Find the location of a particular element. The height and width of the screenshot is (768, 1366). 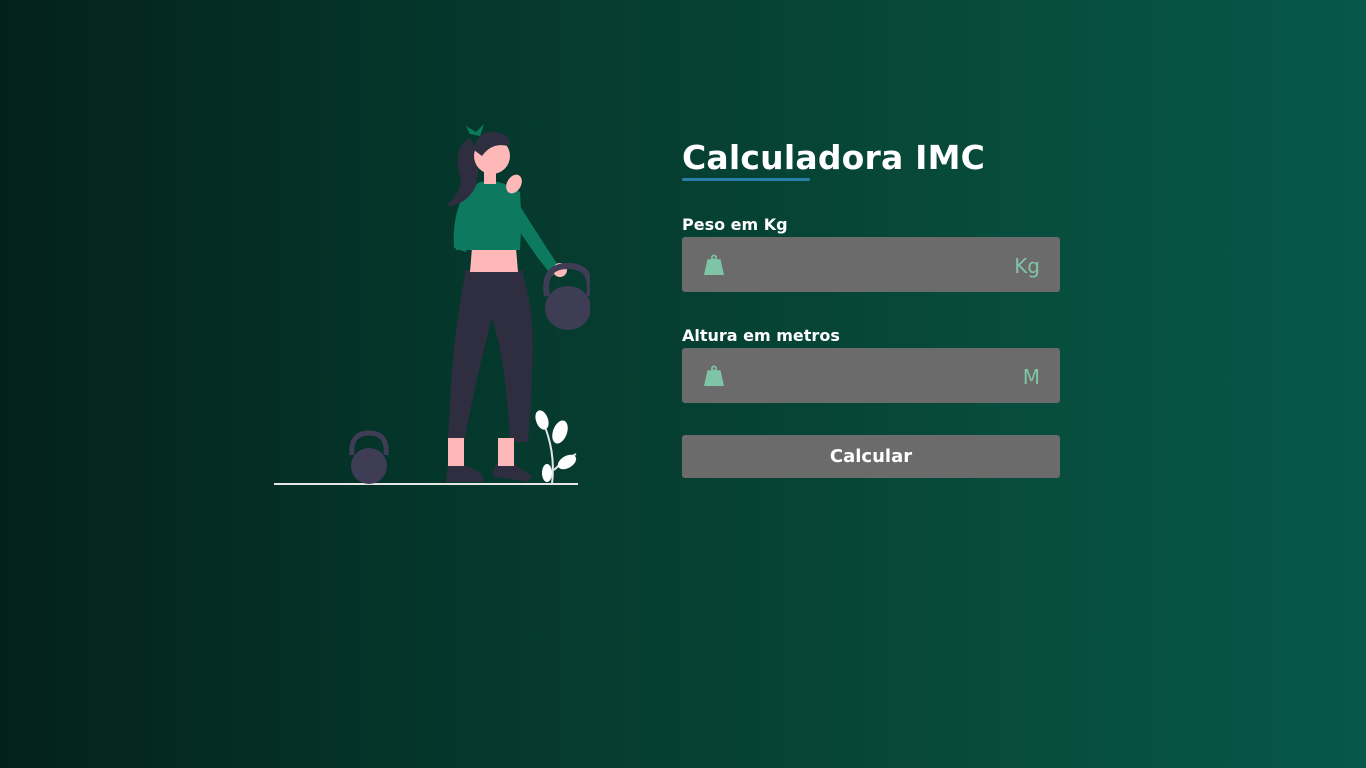

kettlebell-floor is located at coordinates (369, 457).